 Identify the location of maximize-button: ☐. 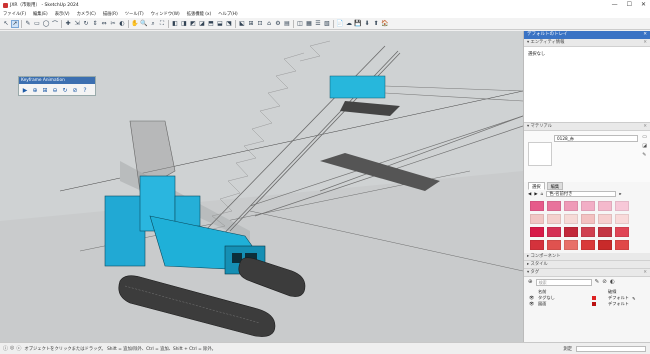
(629, 4).